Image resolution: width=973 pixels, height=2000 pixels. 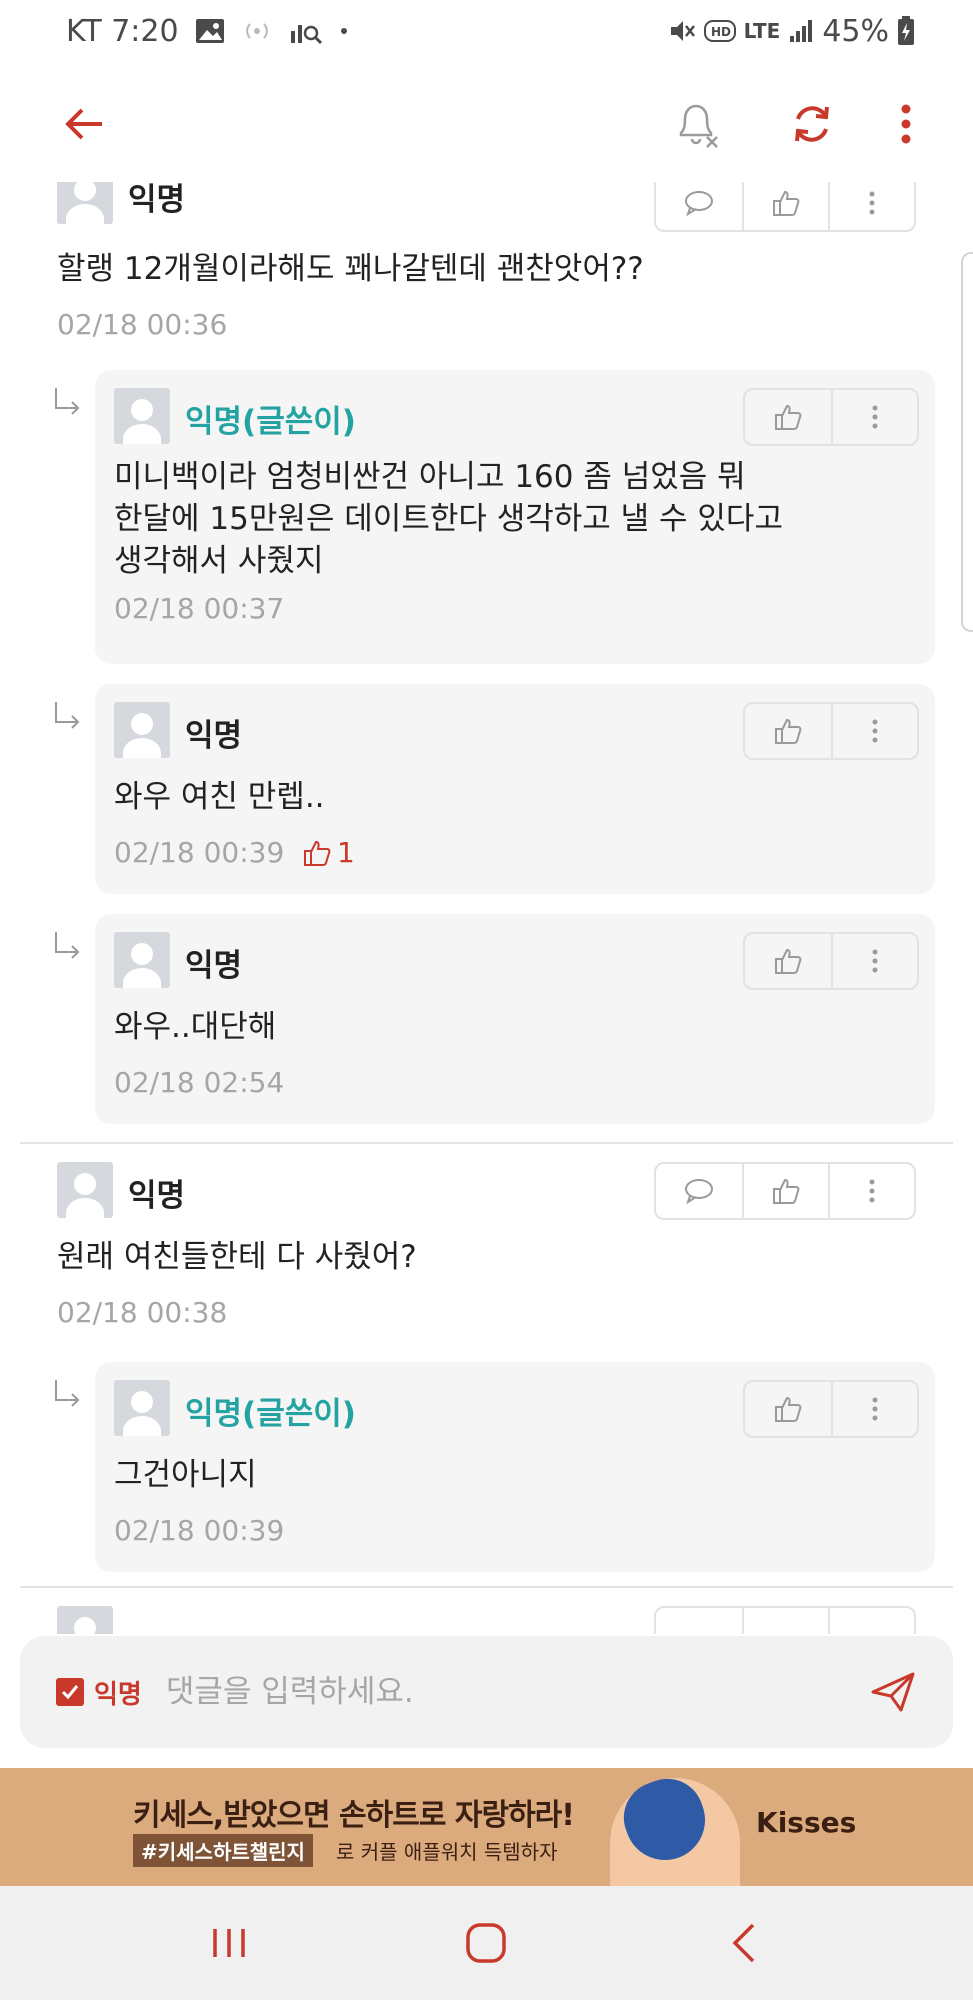 I want to click on refresh-icon, so click(x=812, y=124).